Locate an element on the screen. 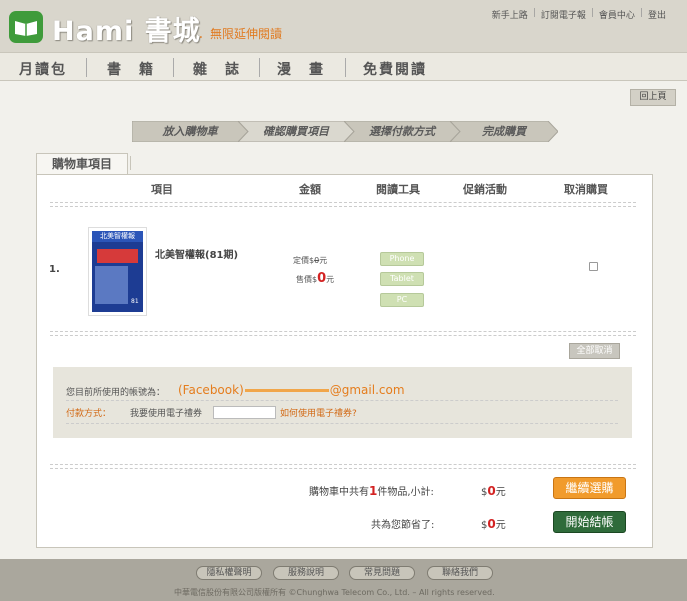 This screenshot has height=601, width=687. account-value: (Facebook) @gmail.com is located at coordinates (291, 390).